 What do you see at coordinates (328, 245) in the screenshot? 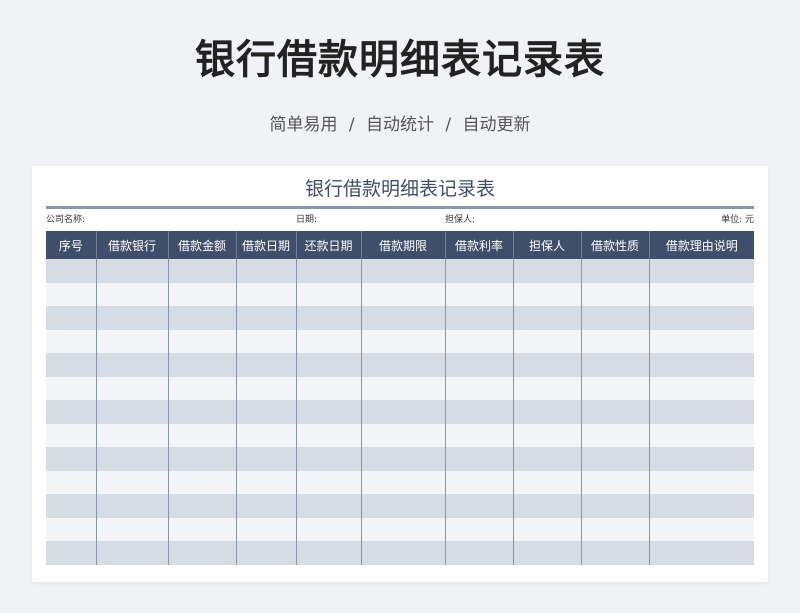
I see `column-header-repay-date: 还款日期` at bounding box center [328, 245].